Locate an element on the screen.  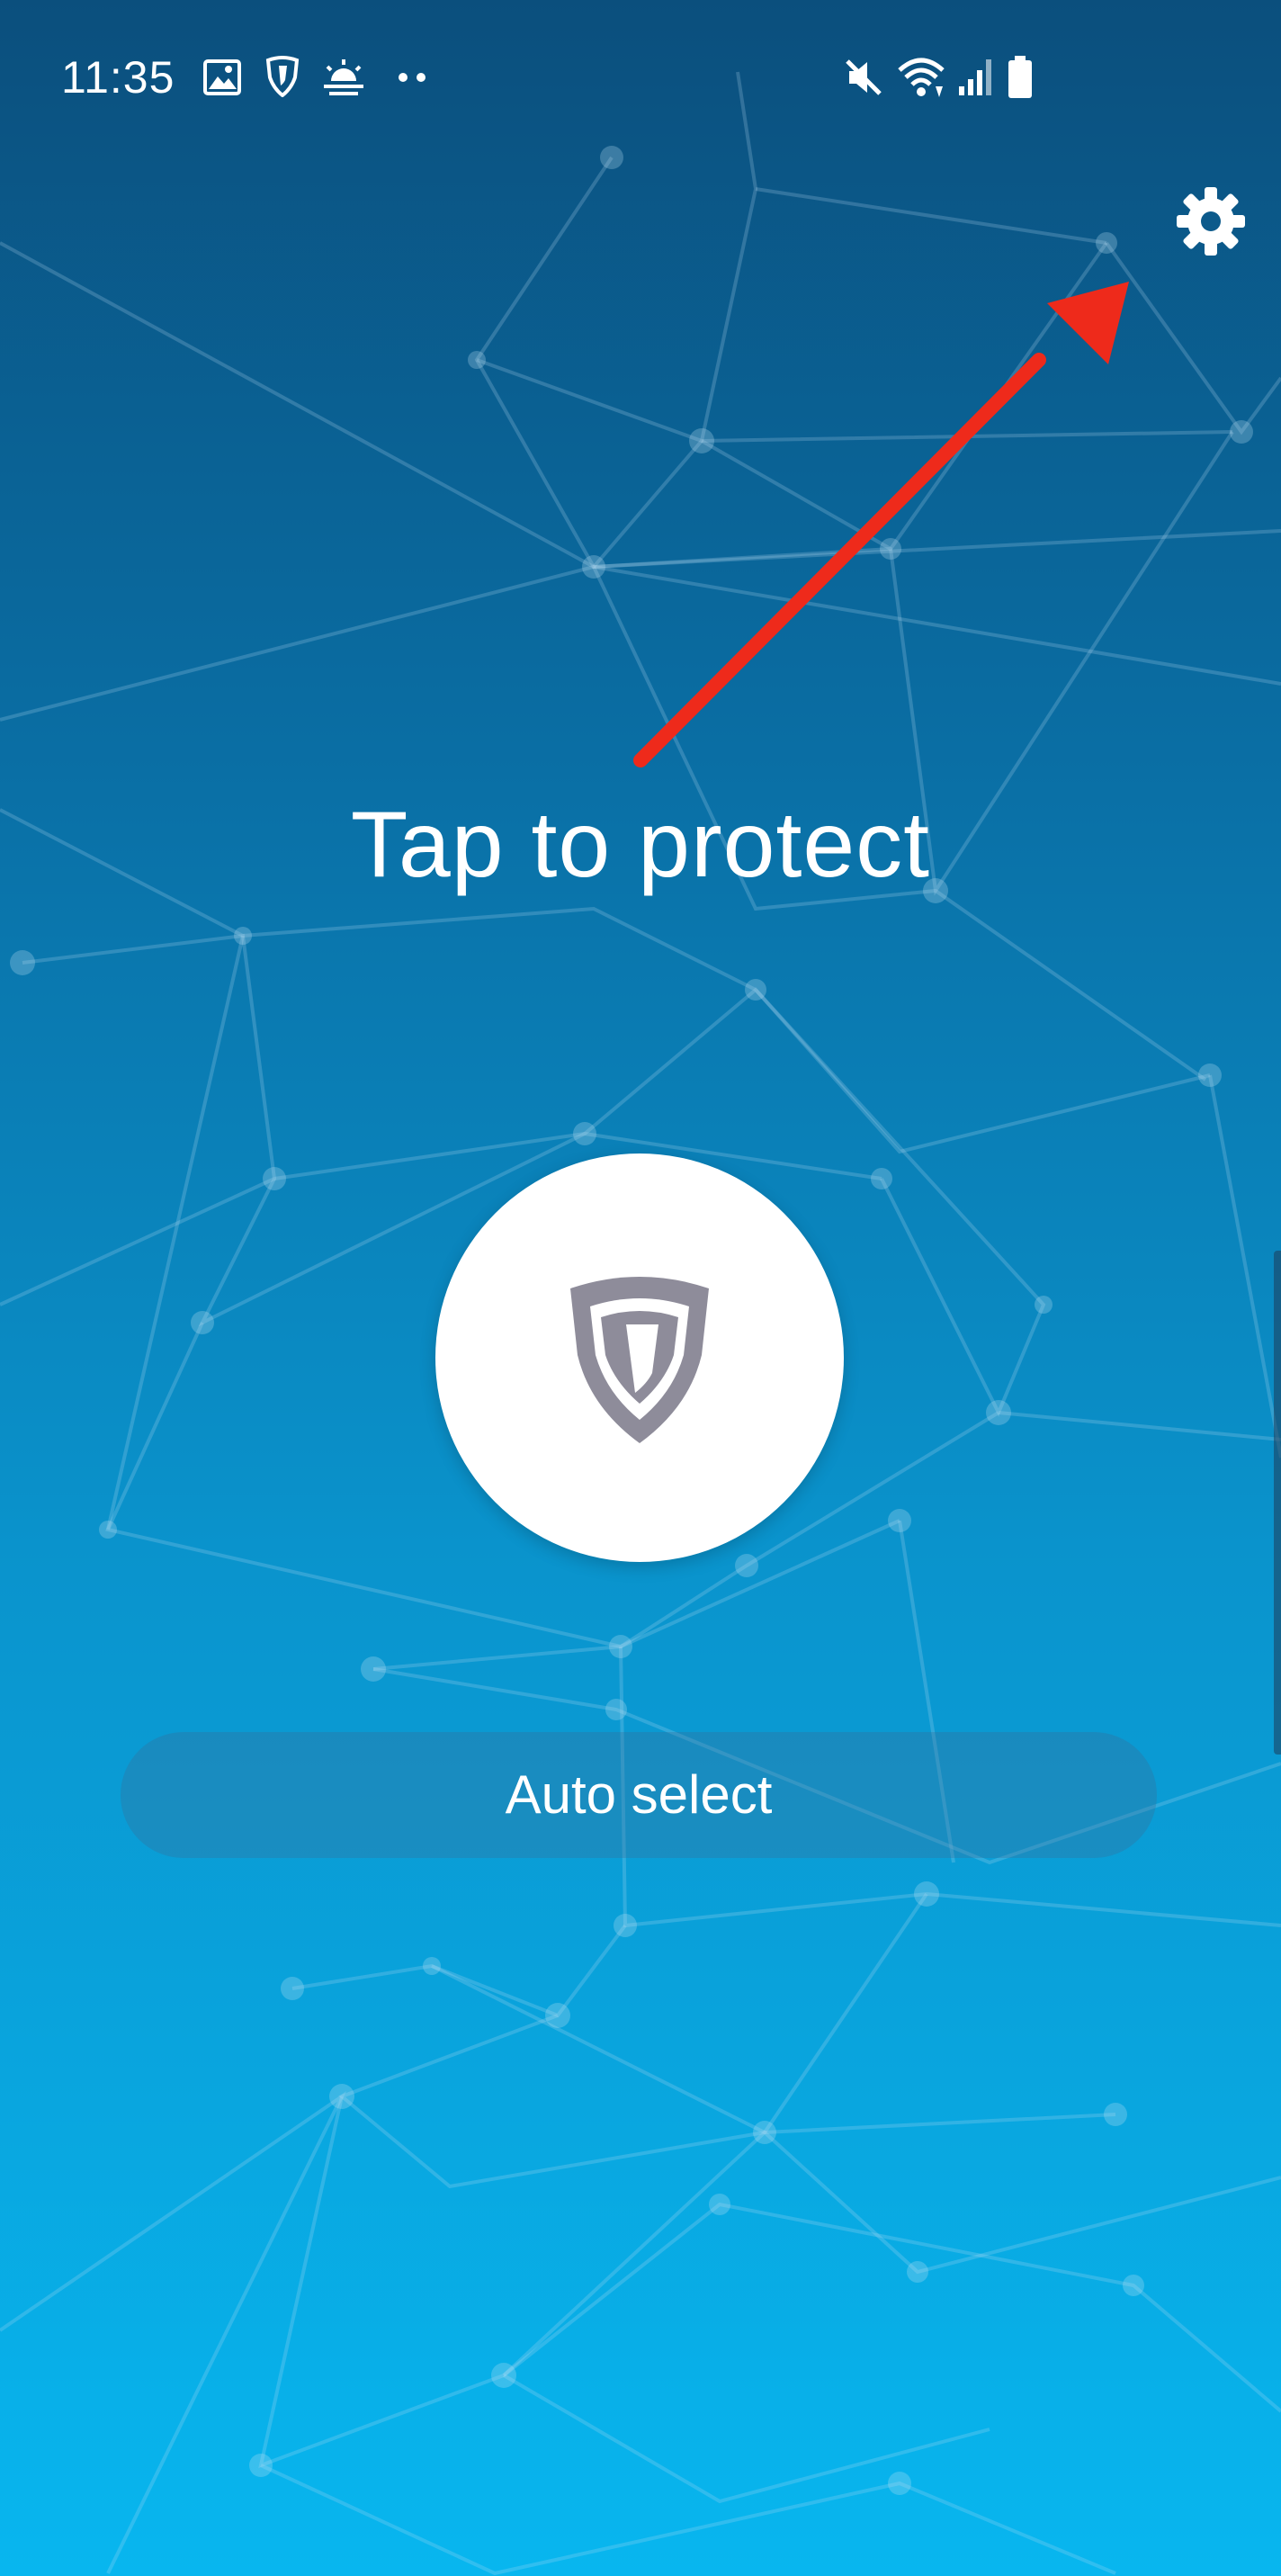
shield-notification-icon is located at coordinates (282, 77).